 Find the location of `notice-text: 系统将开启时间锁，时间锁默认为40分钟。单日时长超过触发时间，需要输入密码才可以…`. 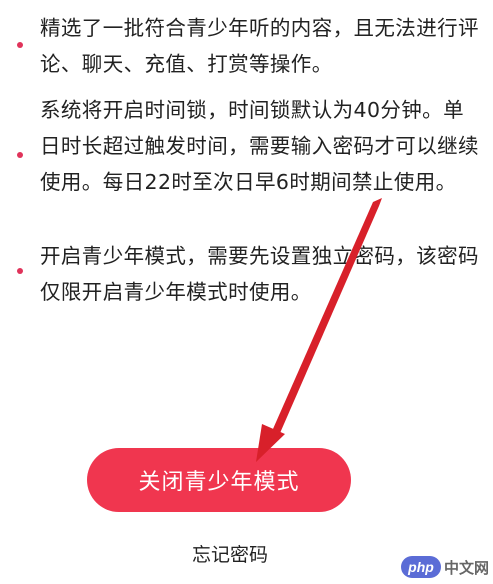

notice-text: 系统将开启时间锁，时间锁默认为40分钟。单日时长超过触发时间，需要输入密码才可以… is located at coordinates (259, 146).